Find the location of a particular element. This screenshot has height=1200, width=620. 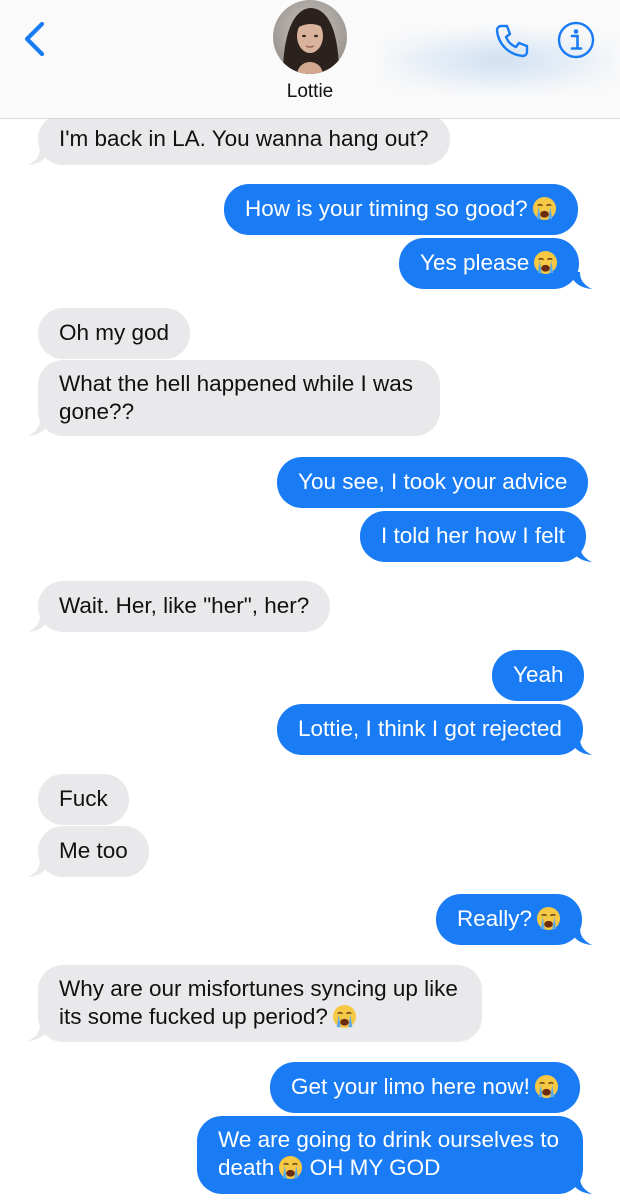

message-text: Yeah is located at coordinates (538, 674).